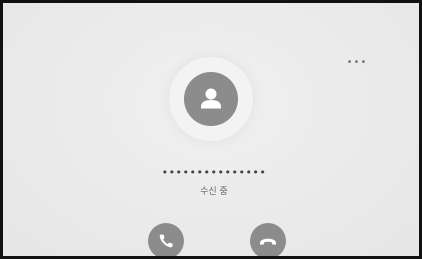 Image resolution: width=422 pixels, height=259 pixels. I want to click on phone-hangup-icon, so click(268, 241).